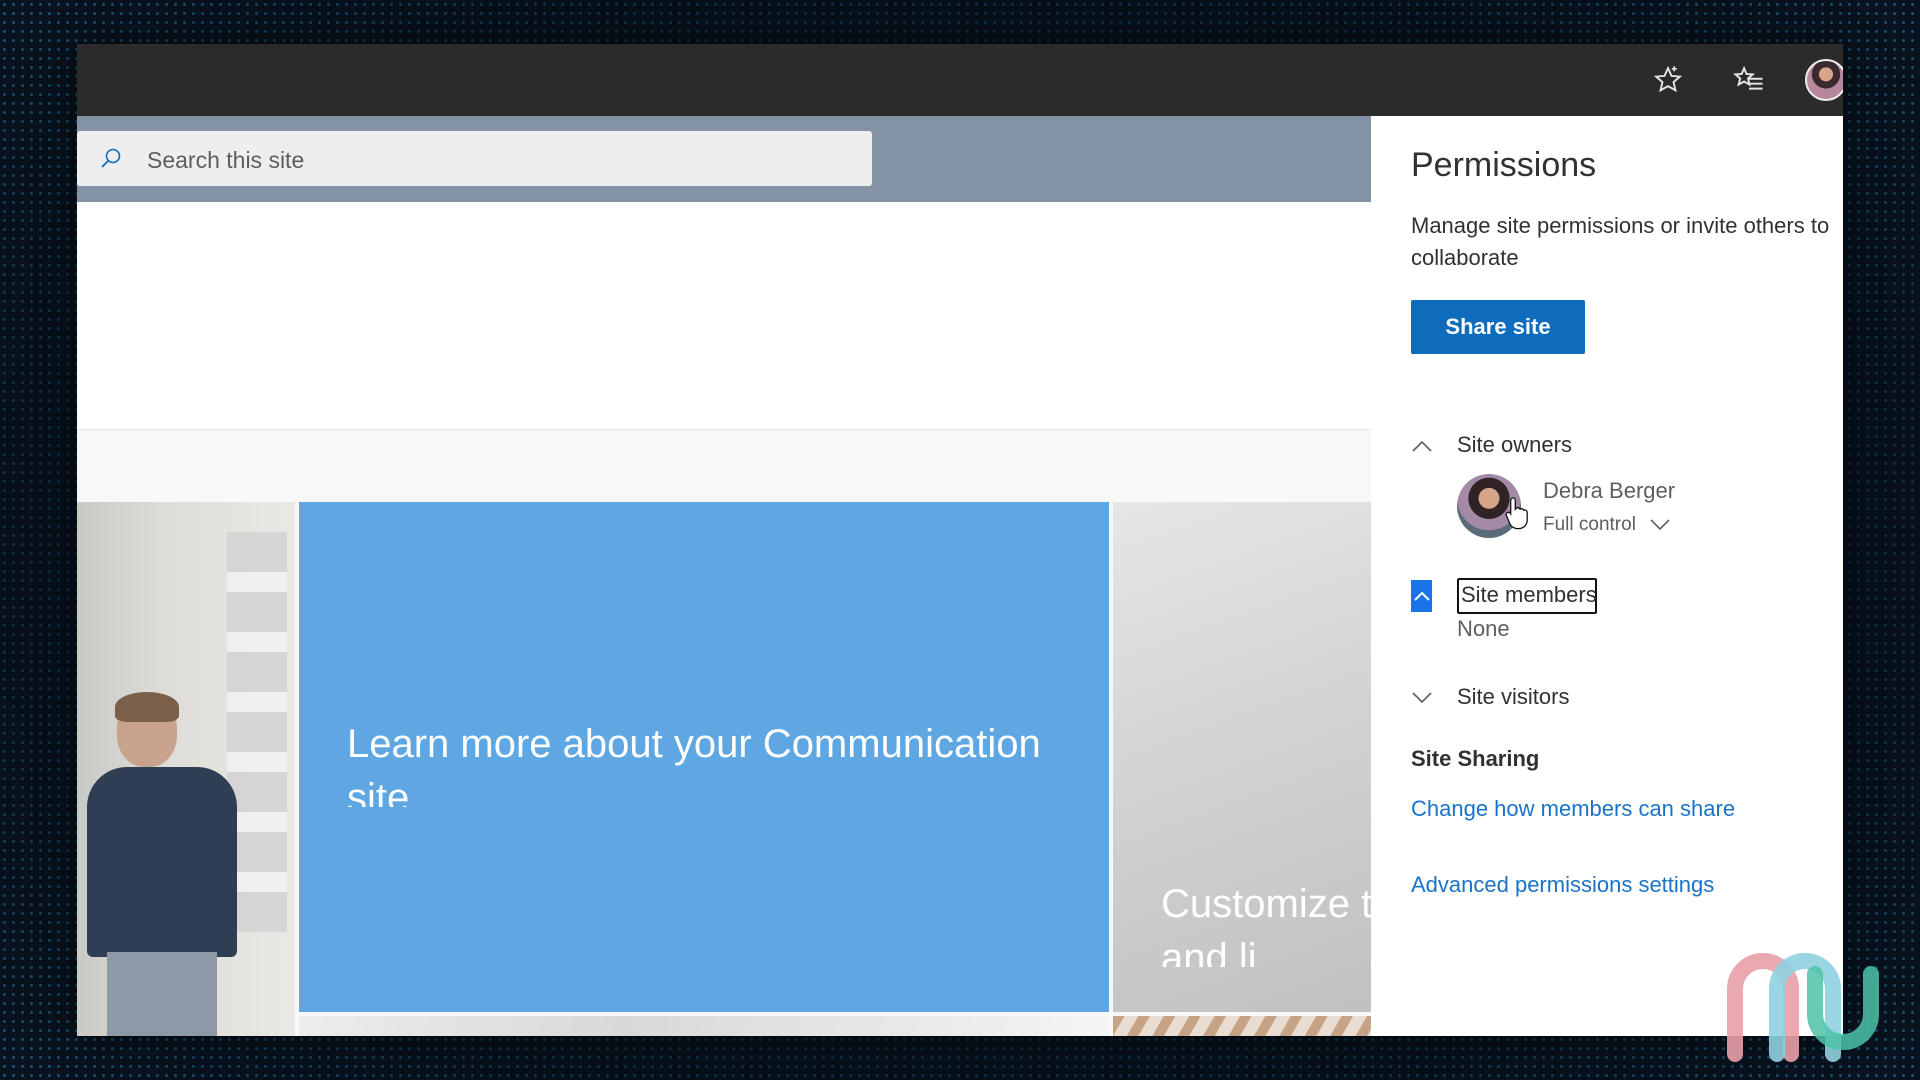 The image size is (1920, 1080). I want to click on search-input, so click(497, 160).